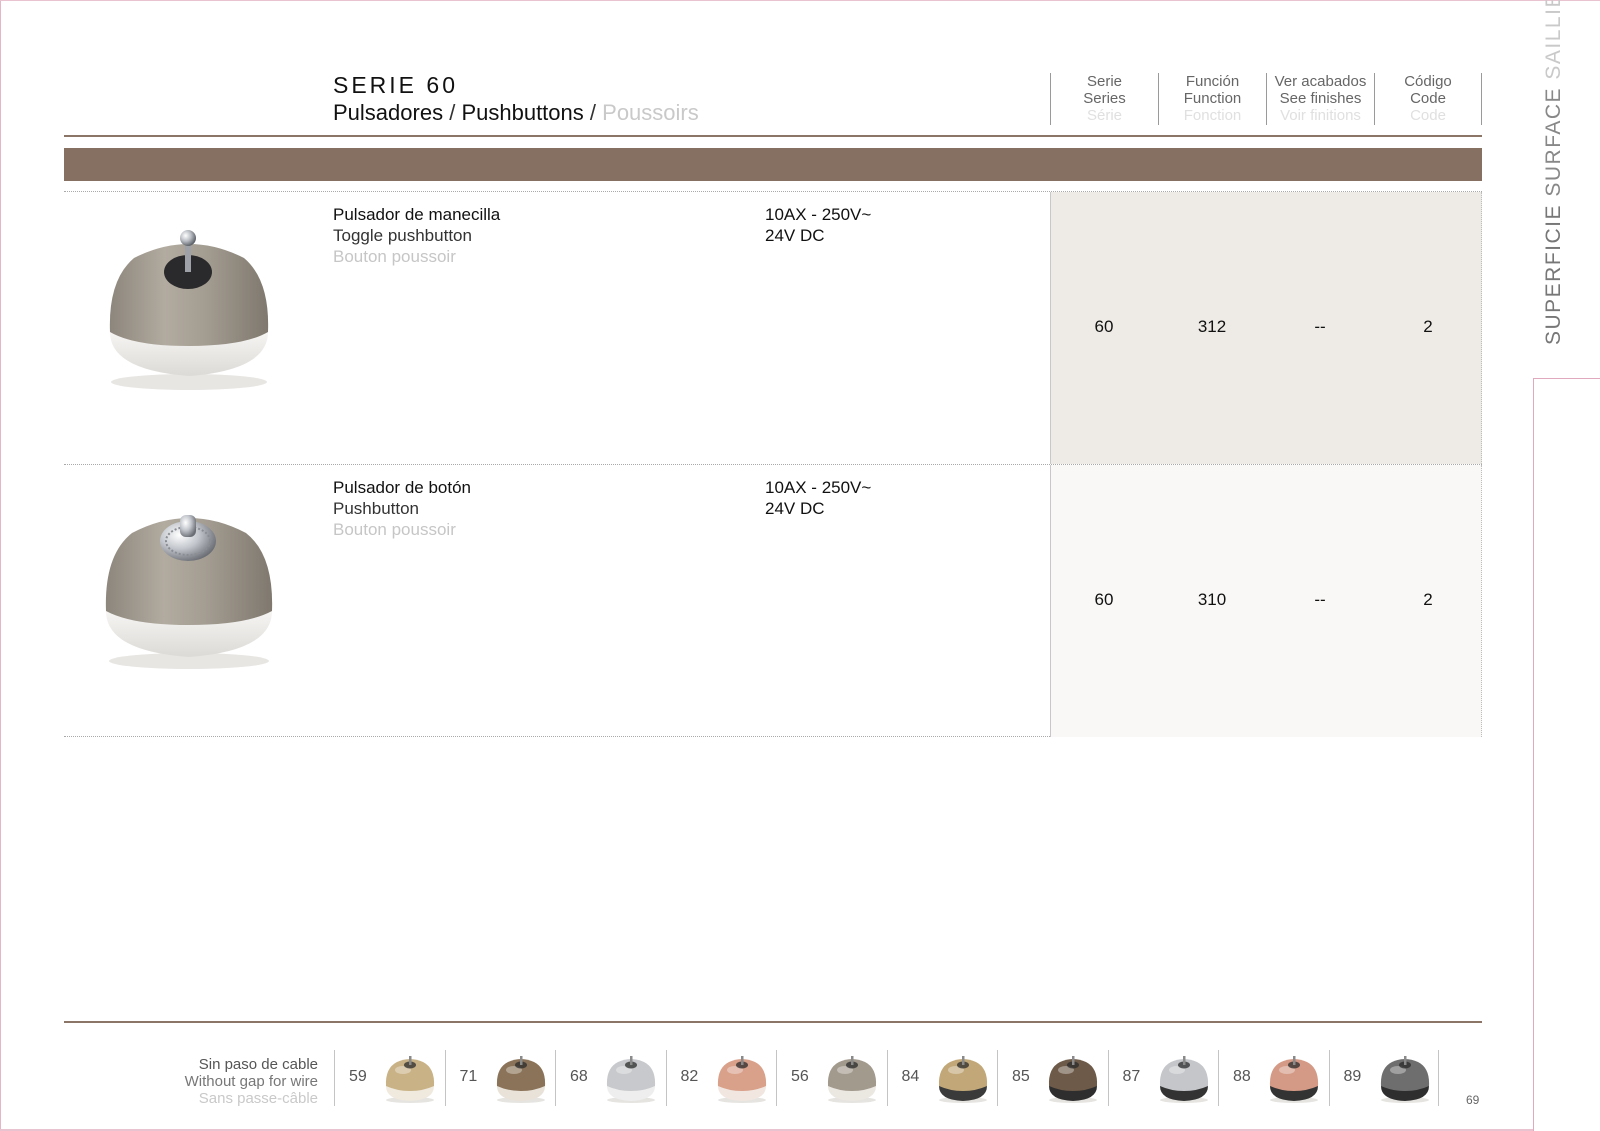  I want to click on finish-code: 87, so click(1131, 1076).